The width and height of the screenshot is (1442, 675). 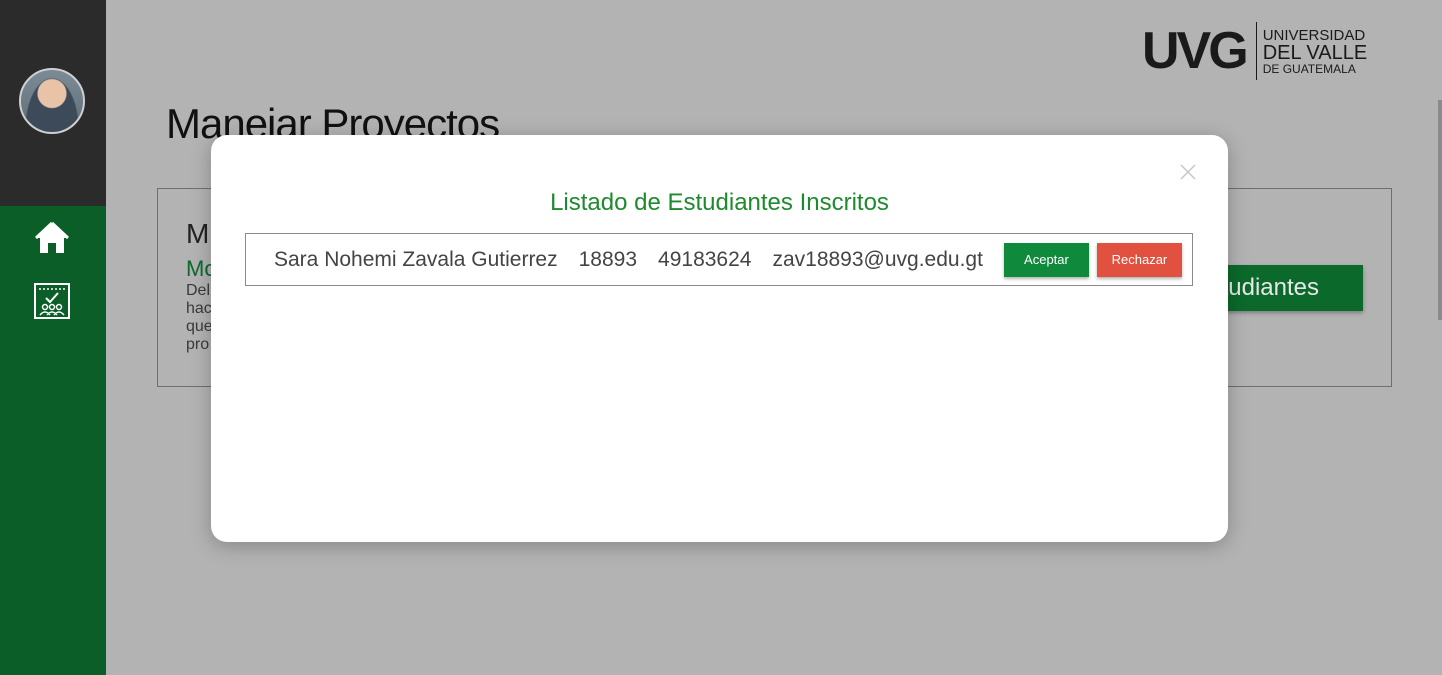 I want to click on close-icon, so click(x=1188, y=172).